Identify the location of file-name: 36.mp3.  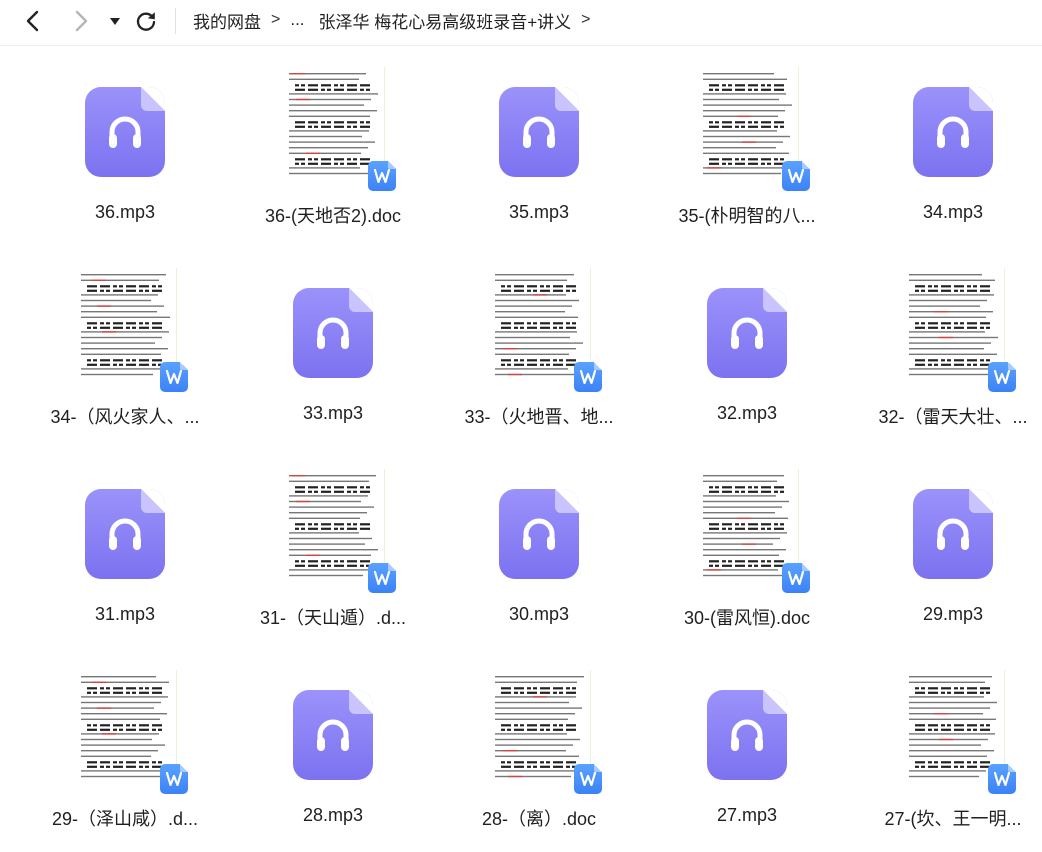
(125, 212).